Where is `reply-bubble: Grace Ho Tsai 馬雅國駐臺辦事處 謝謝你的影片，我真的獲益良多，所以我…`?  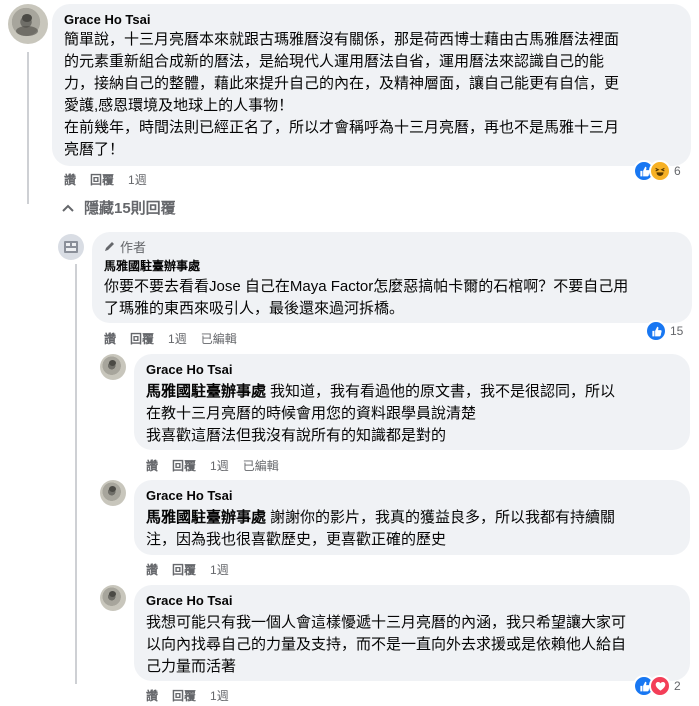
reply-bubble: Grace Ho Tsai 馬雅國駐臺辦事處 謝謝你的影片，我真的獲益良多，所以我… is located at coordinates (412, 517).